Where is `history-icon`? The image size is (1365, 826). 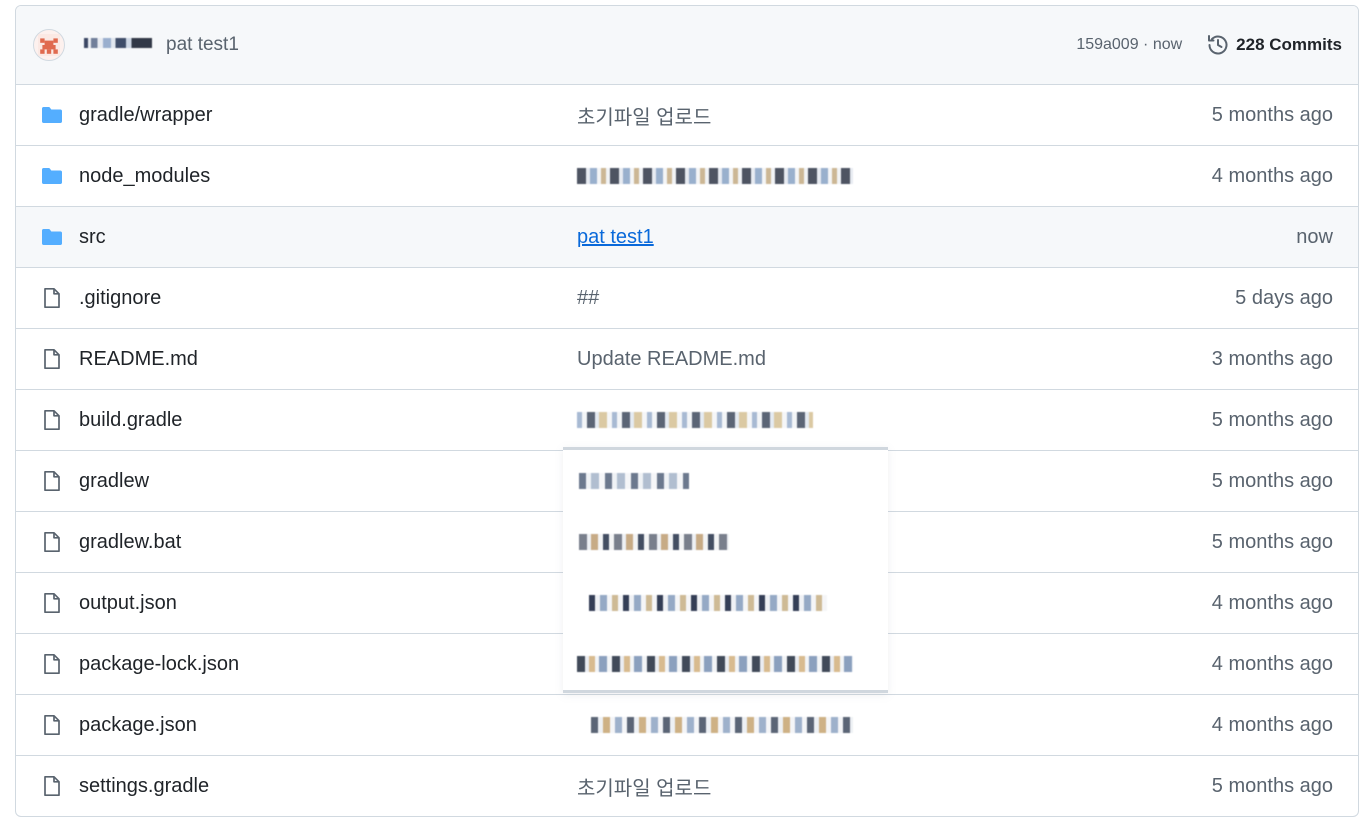
history-icon is located at coordinates (1218, 45).